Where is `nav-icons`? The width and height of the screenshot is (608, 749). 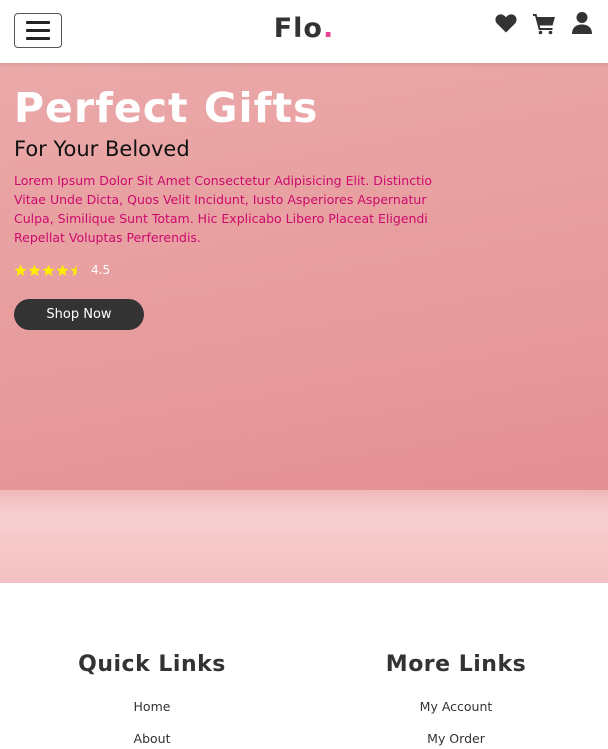 nav-icons is located at coordinates (544, 23).